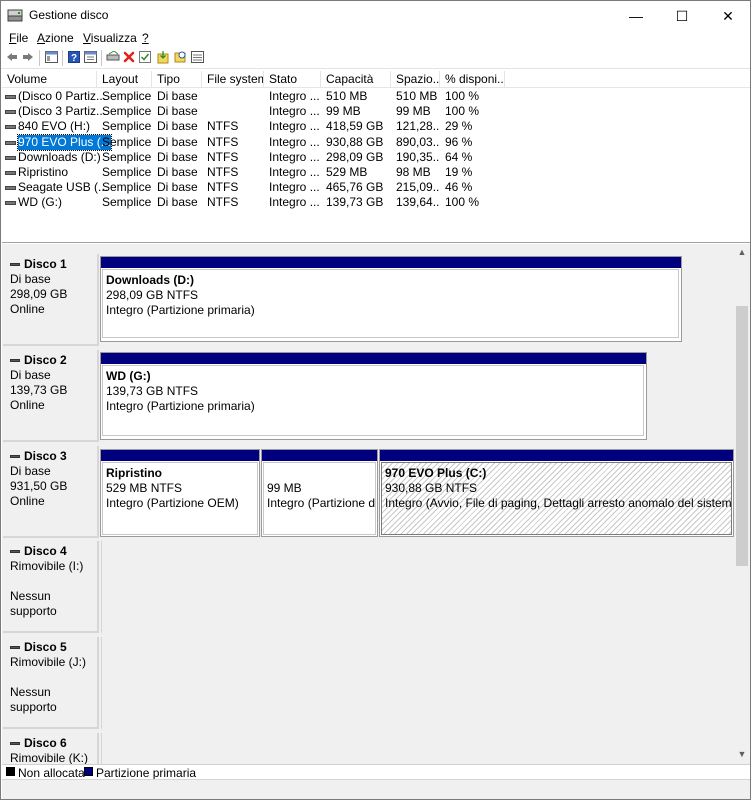 This screenshot has width=751, height=800. Describe the element at coordinates (53, 360) in the screenshot. I see `disk-label: Disco 2` at that location.